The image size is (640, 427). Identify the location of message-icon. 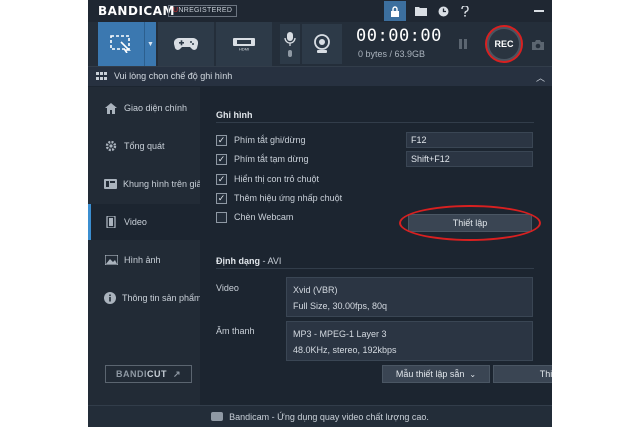
(217, 416).